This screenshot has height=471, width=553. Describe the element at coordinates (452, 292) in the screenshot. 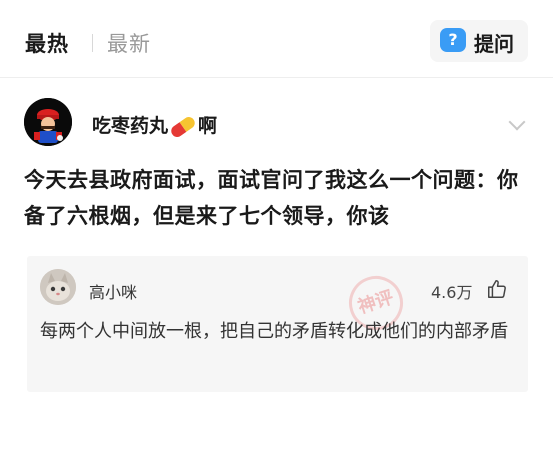

I see `like-count: 4.6万` at that location.